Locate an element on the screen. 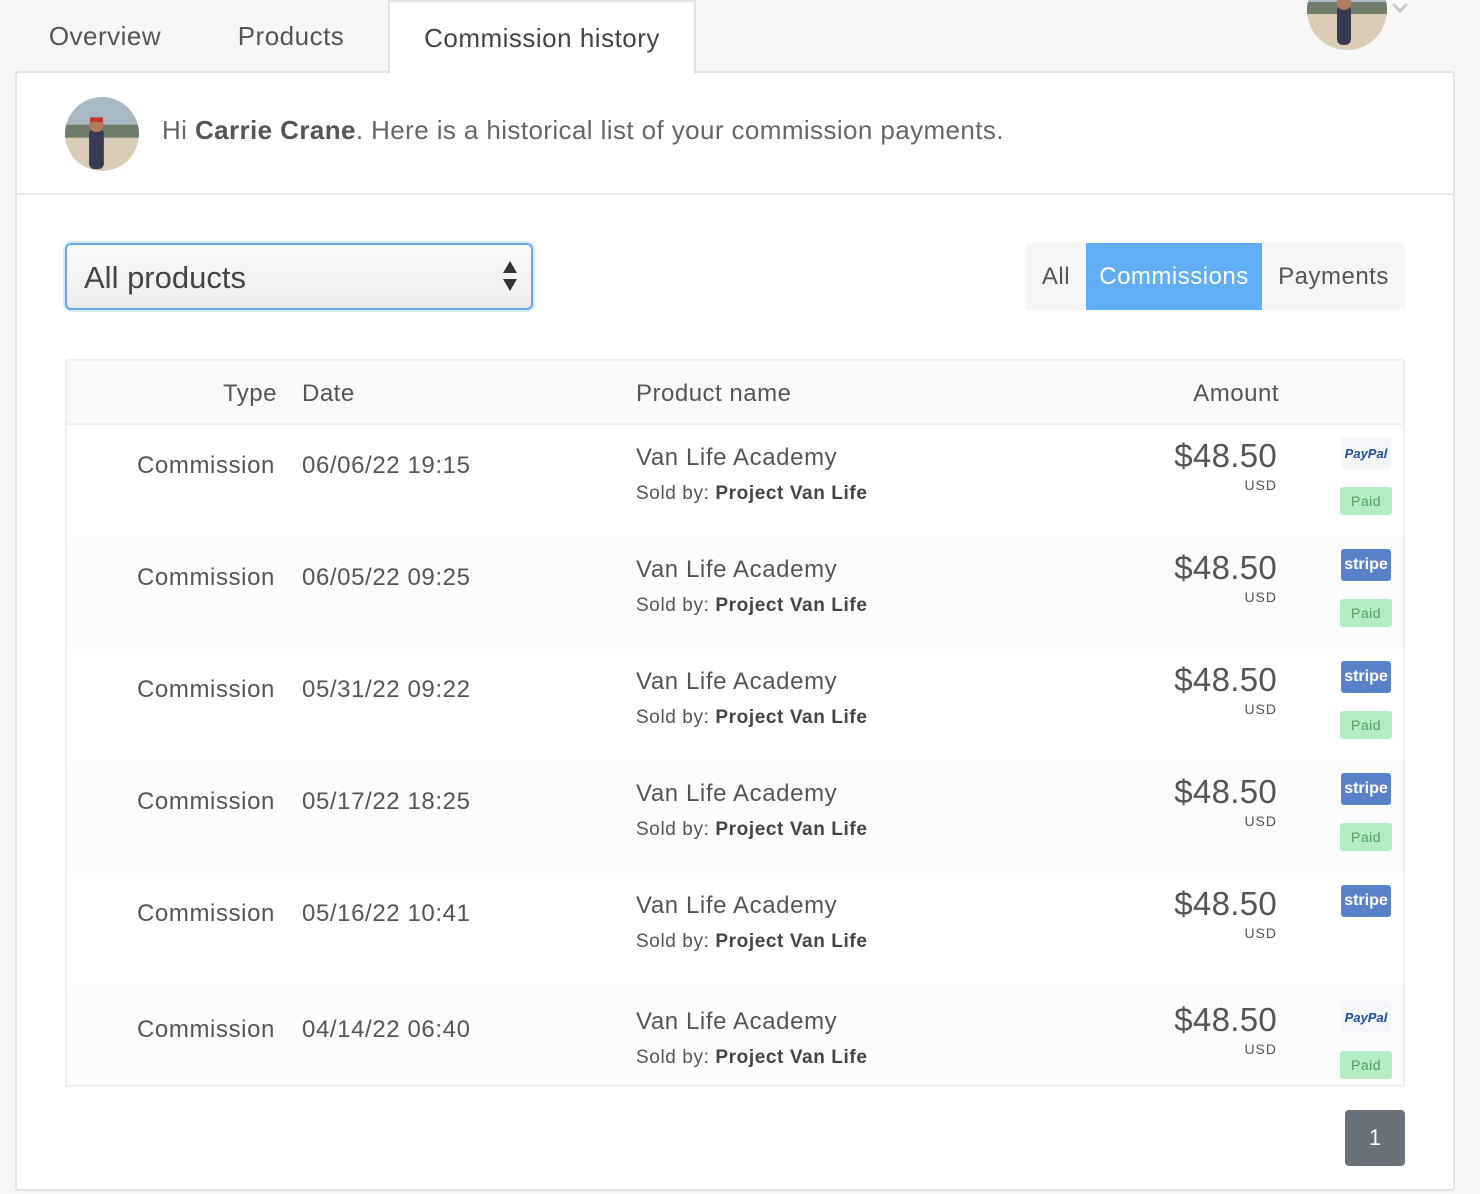 Image resolution: width=1480 pixels, height=1194 pixels. chevron-down-icon is located at coordinates (1400, 8).